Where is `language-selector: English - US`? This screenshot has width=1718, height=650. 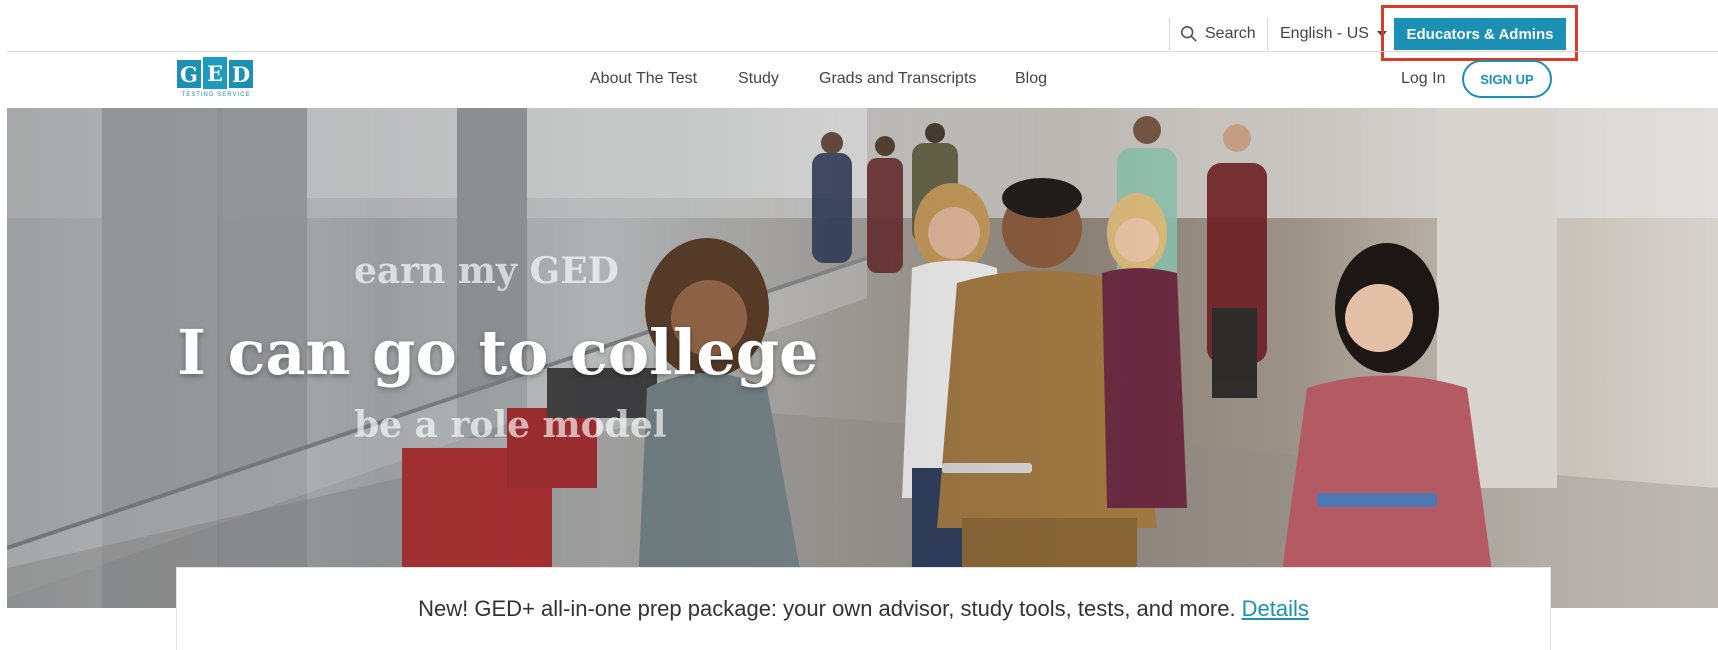
language-selector: English - US is located at coordinates (1333, 34).